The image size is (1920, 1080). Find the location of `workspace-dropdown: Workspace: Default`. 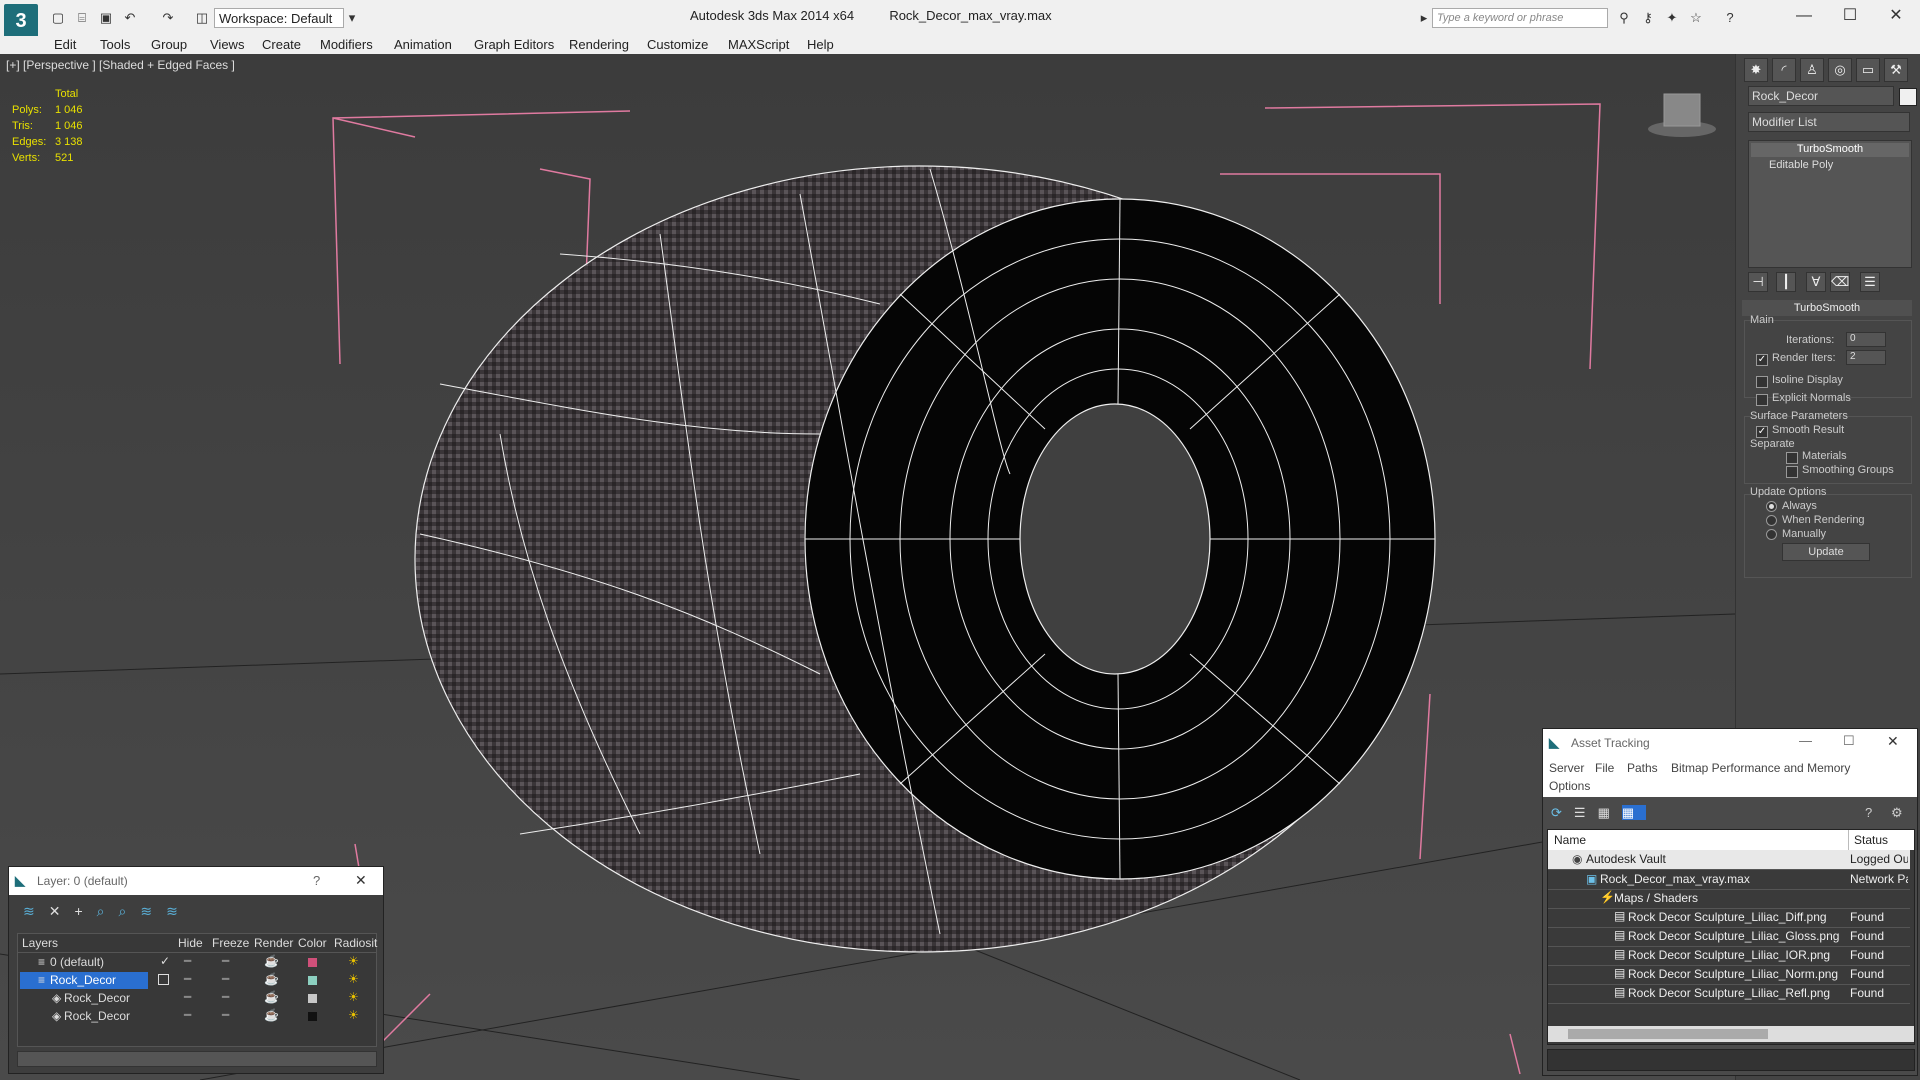

workspace-dropdown: Workspace: Default is located at coordinates (279, 18).